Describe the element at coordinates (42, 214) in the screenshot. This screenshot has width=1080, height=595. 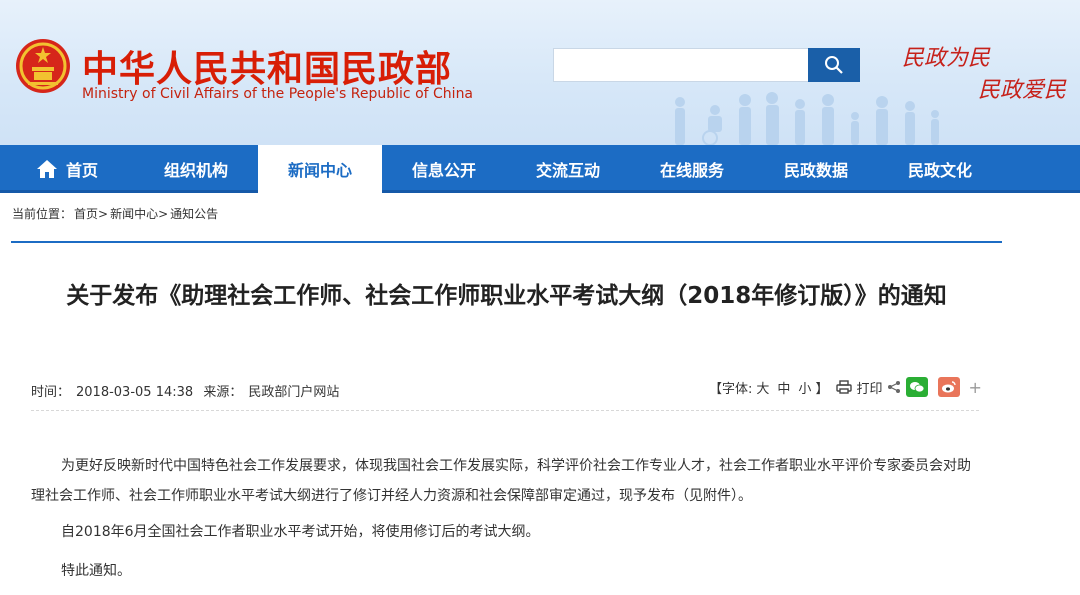
I see `breadcrumb-prefix: 当前位置：` at that location.